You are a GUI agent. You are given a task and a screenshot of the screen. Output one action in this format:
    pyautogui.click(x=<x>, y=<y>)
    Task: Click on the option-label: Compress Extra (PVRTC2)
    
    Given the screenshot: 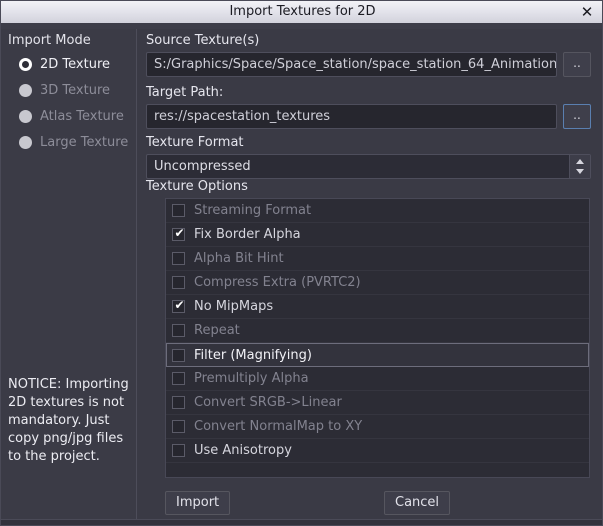 What is the action you would take?
    pyautogui.click(x=277, y=282)
    